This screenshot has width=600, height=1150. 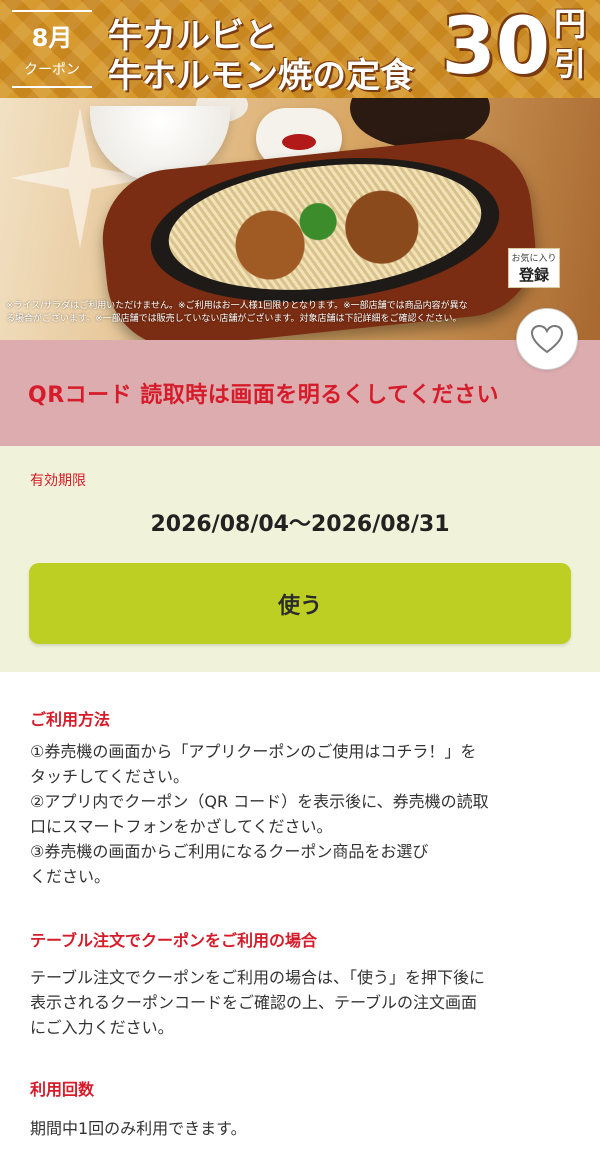 What do you see at coordinates (569, 64) in the screenshot?
I see `discount-unit-bottom: 引` at bounding box center [569, 64].